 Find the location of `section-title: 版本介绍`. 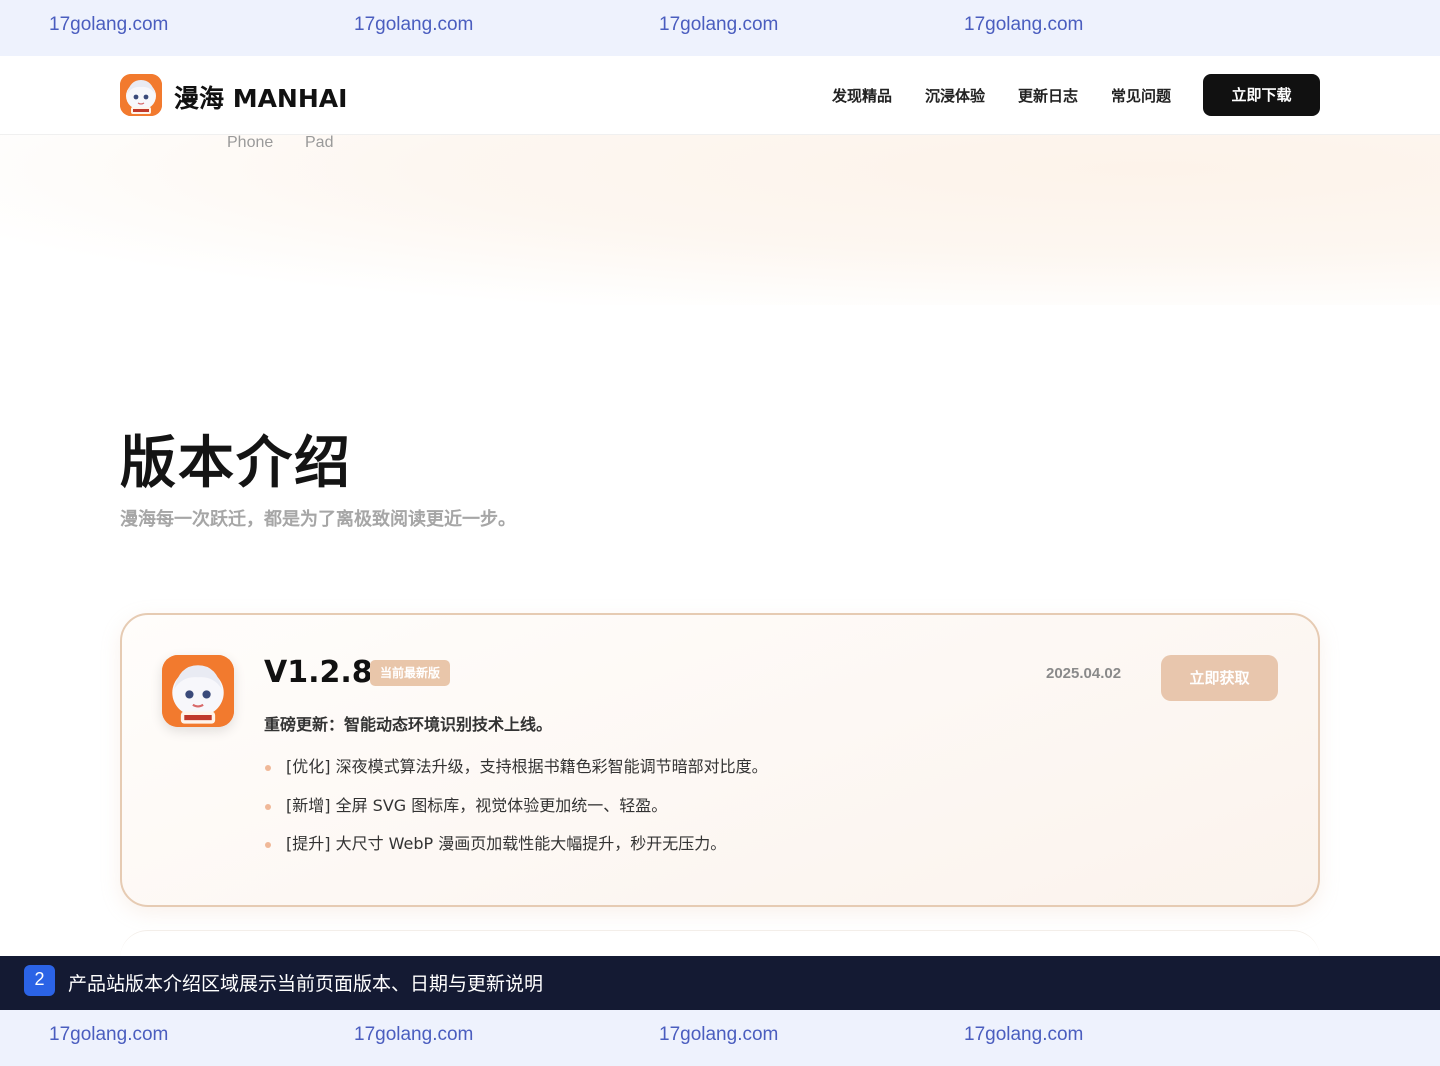

section-title: 版本介绍 is located at coordinates (236, 463).